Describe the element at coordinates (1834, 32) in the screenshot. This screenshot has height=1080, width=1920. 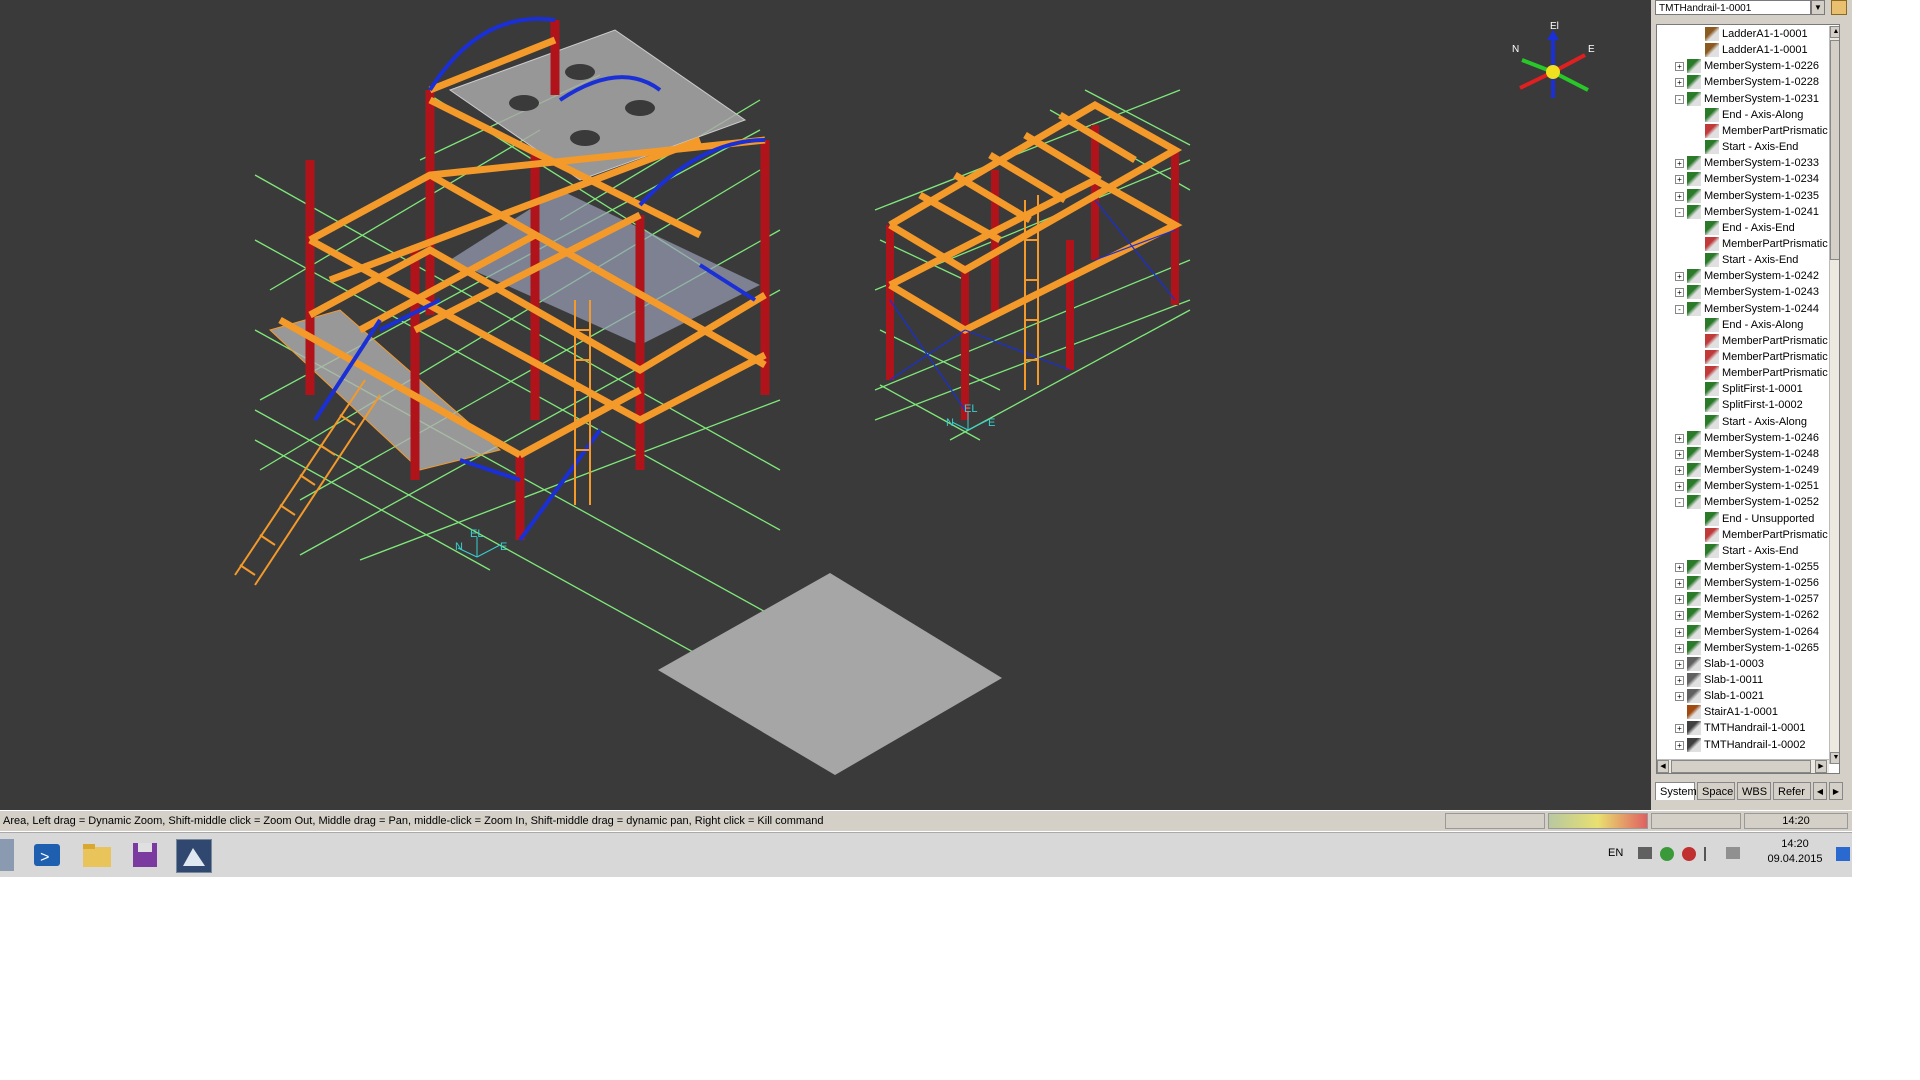
I see `scroll-up-arrow-icon: ▲` at that location.